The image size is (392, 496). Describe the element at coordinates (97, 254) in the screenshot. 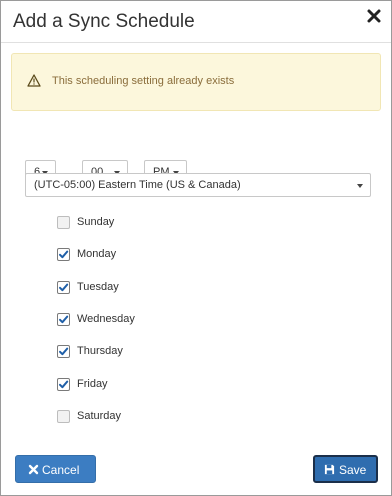

I see `day-label: Monday` at that location.